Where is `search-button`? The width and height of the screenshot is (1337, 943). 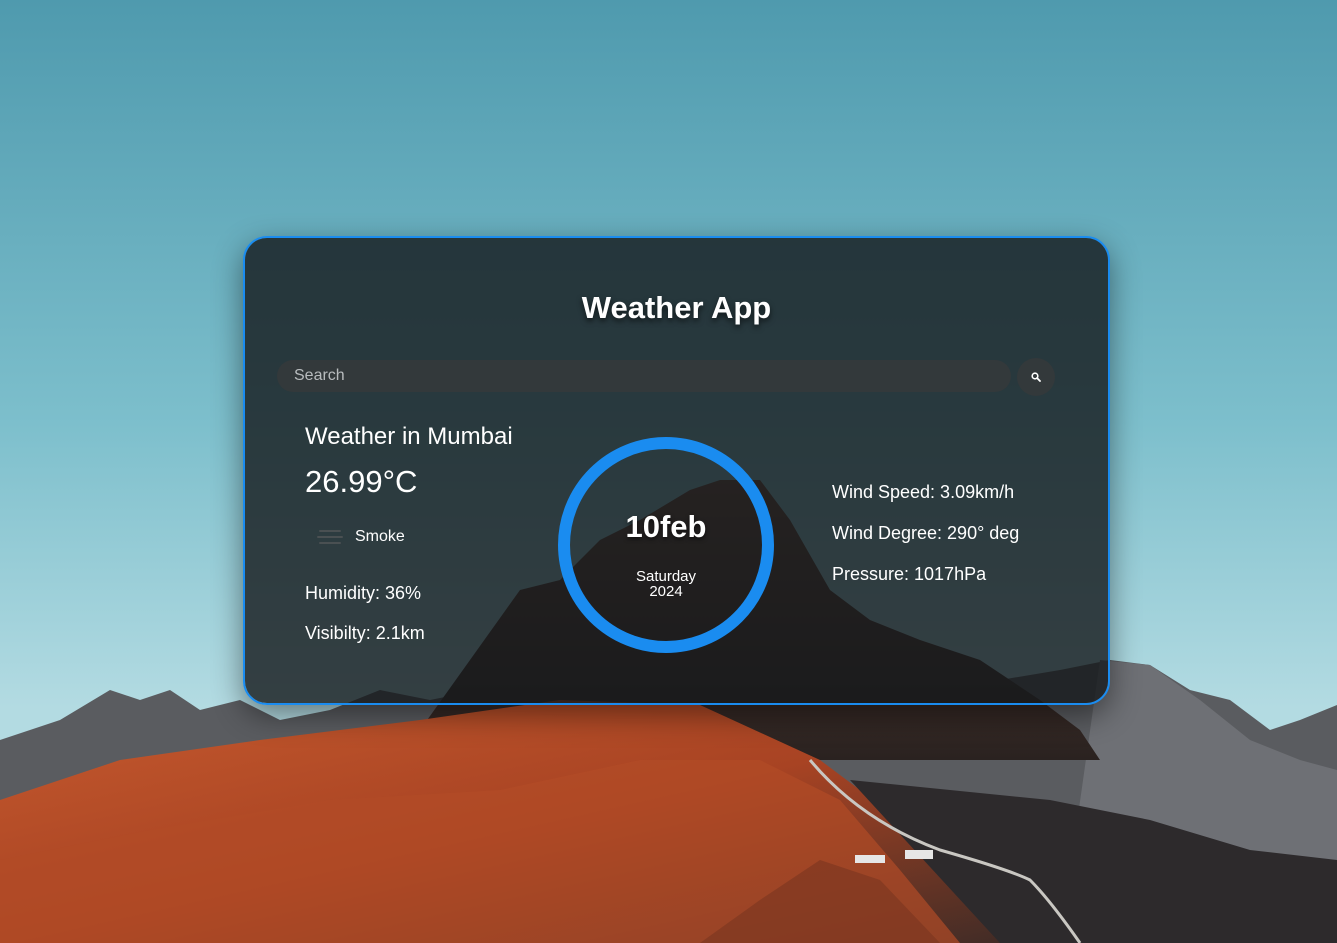 search-button is located at coordinates (1036, 377).